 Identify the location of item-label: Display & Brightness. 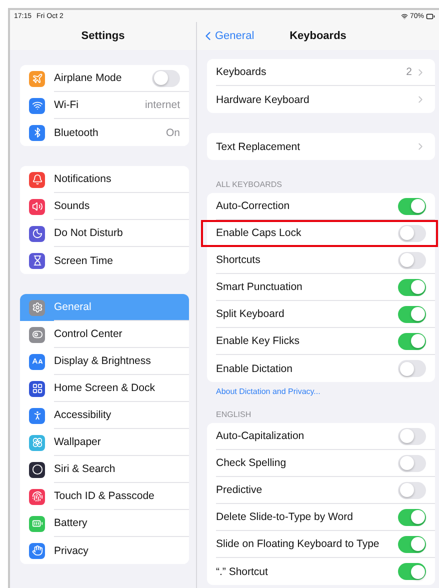
(102, 361).